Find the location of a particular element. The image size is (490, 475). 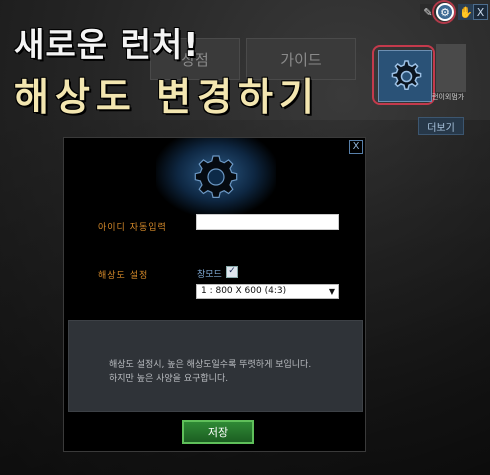

chevron-down-icon: ▼ is located at coordinates (331, 291).